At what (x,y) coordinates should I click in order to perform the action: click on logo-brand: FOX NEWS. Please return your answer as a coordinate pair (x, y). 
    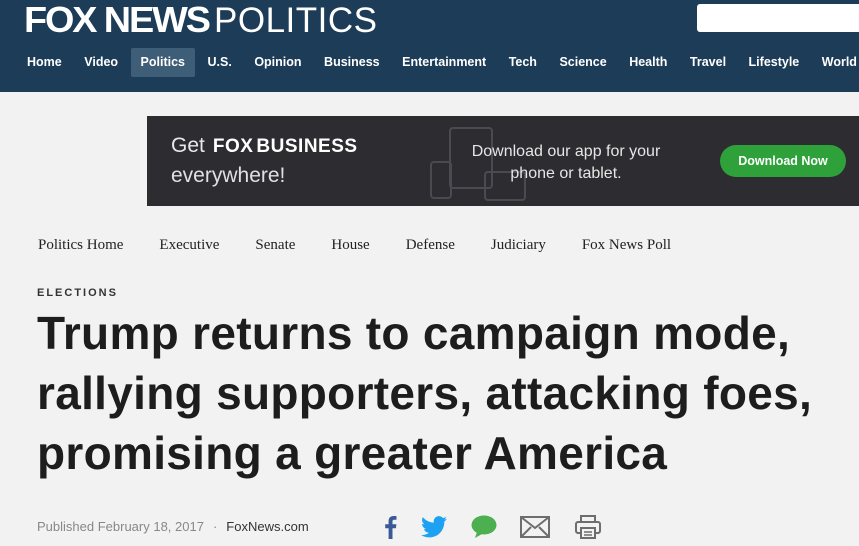
    Looking at the image, I should click on (117, 20).